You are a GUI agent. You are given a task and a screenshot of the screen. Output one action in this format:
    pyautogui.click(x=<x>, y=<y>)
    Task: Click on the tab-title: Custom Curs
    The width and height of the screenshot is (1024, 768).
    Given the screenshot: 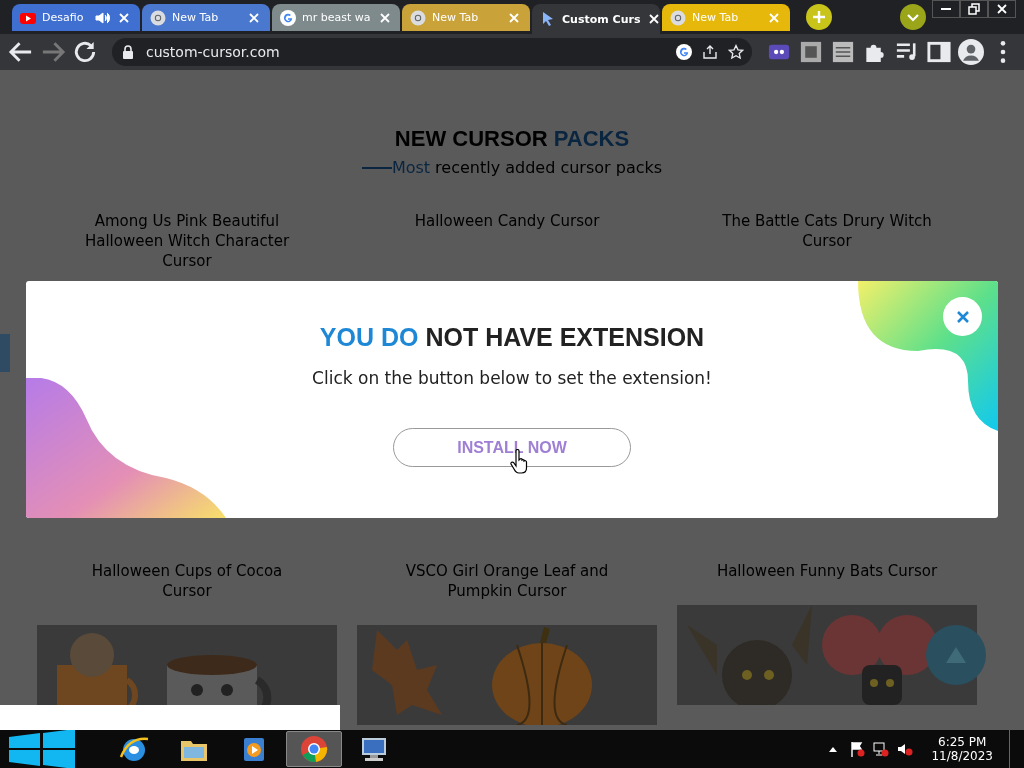 What is the action you would take?
    pyautogui.click(x=601, y=19)
    